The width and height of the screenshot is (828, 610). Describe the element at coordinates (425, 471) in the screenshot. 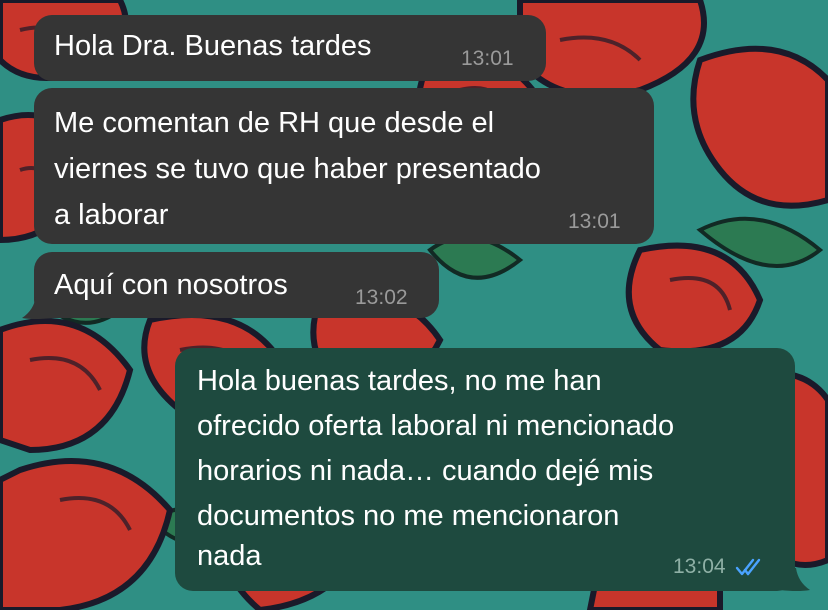

I see `message-text: horarios ni nada… cuando dejé mis` at that location.